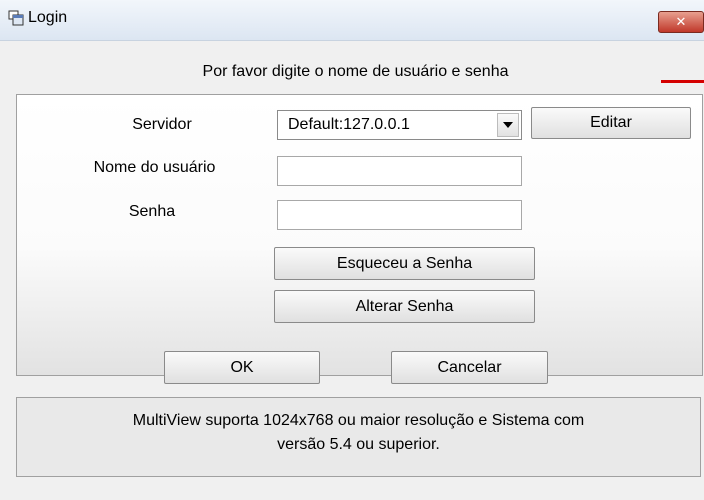 The width and height of the screenshot is (704, 500). Describe the element at coordinates (469, 367) in the screenshot. I see `cancel-button: Cancelar` at that location.